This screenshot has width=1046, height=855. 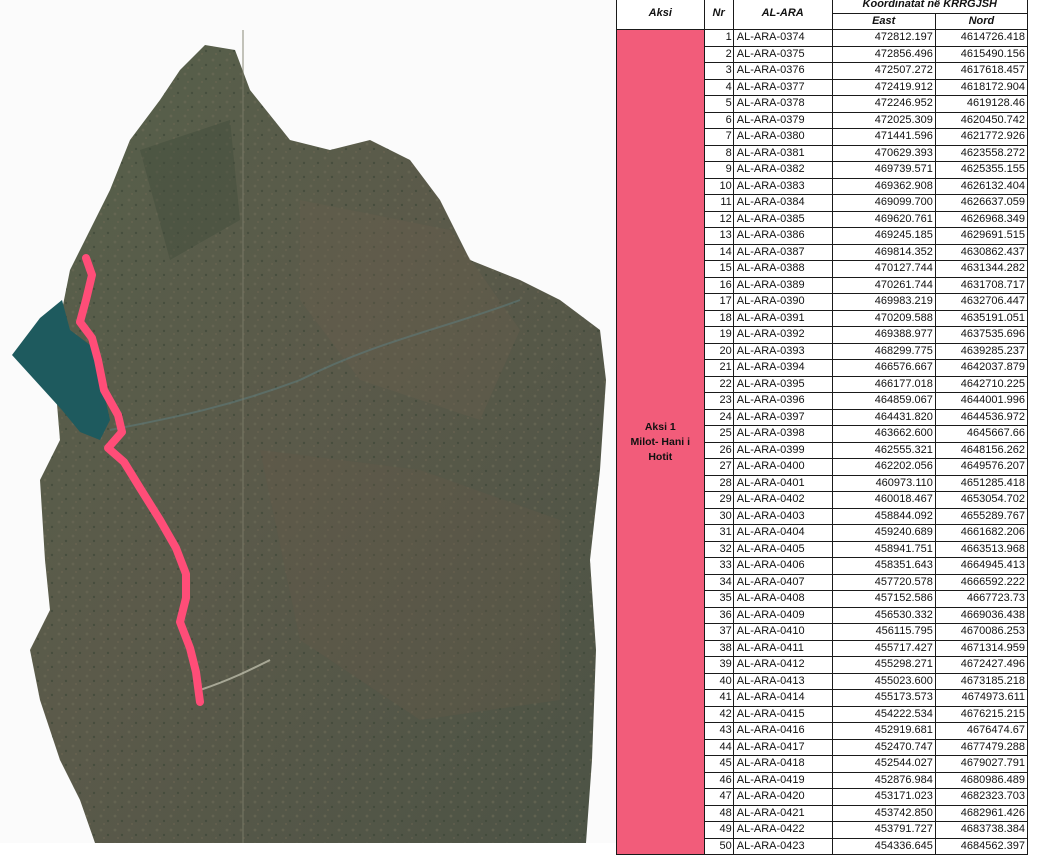 What do you see at coordinates (981, 665) in the screenshot?
I see `row-nord: 4672427.496` at bounding box center [981, 665].